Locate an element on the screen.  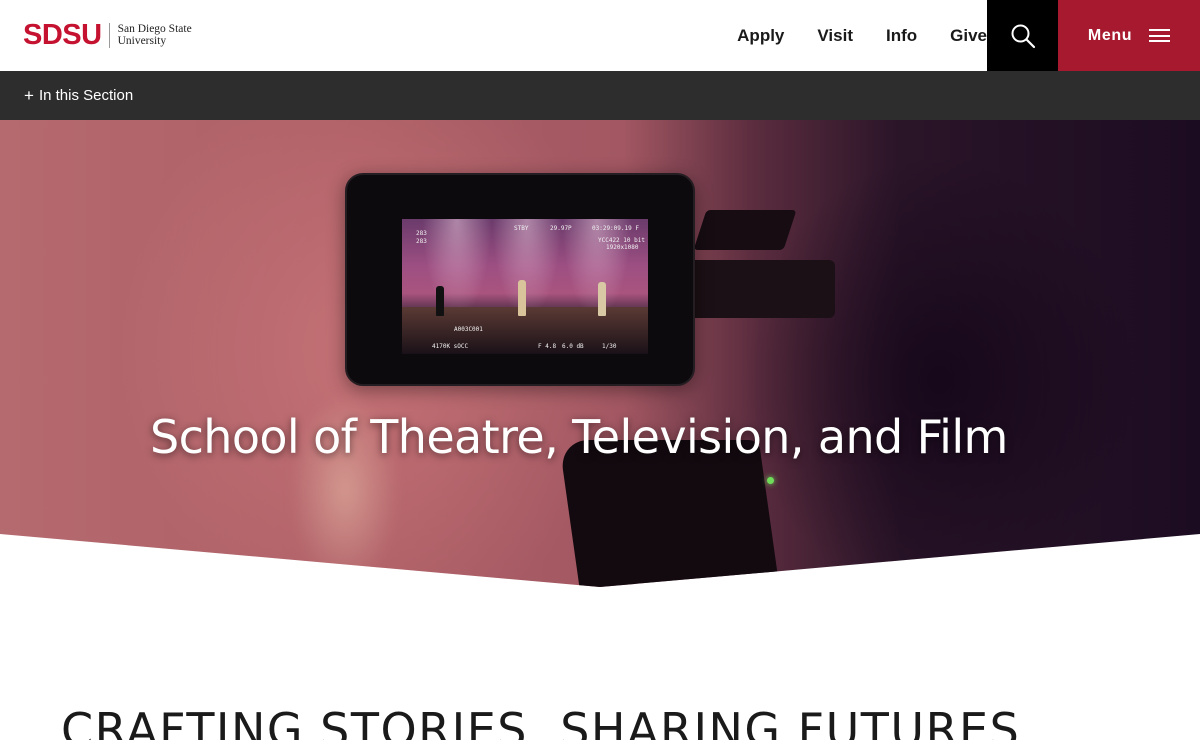
osd-resolution: 1920x1080 is located at coordinates (622, 247).